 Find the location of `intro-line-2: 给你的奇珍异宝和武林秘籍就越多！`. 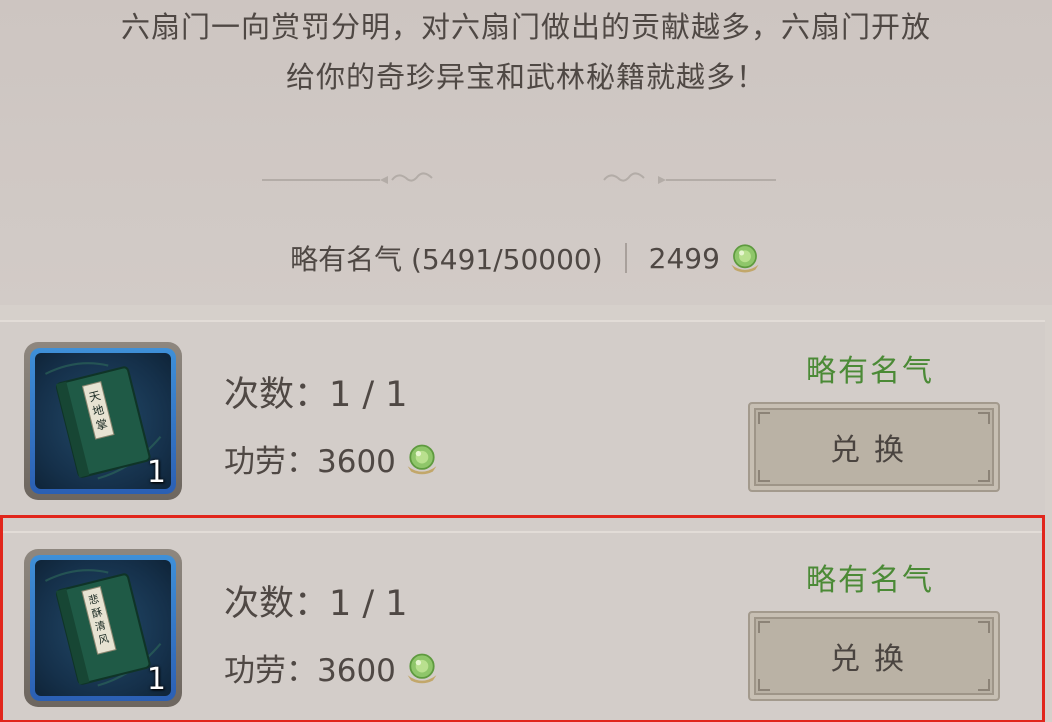

intro-line-2: 给你的奇珍异宝和武林秘籍就越多！ is located at coordinates (525, 77).